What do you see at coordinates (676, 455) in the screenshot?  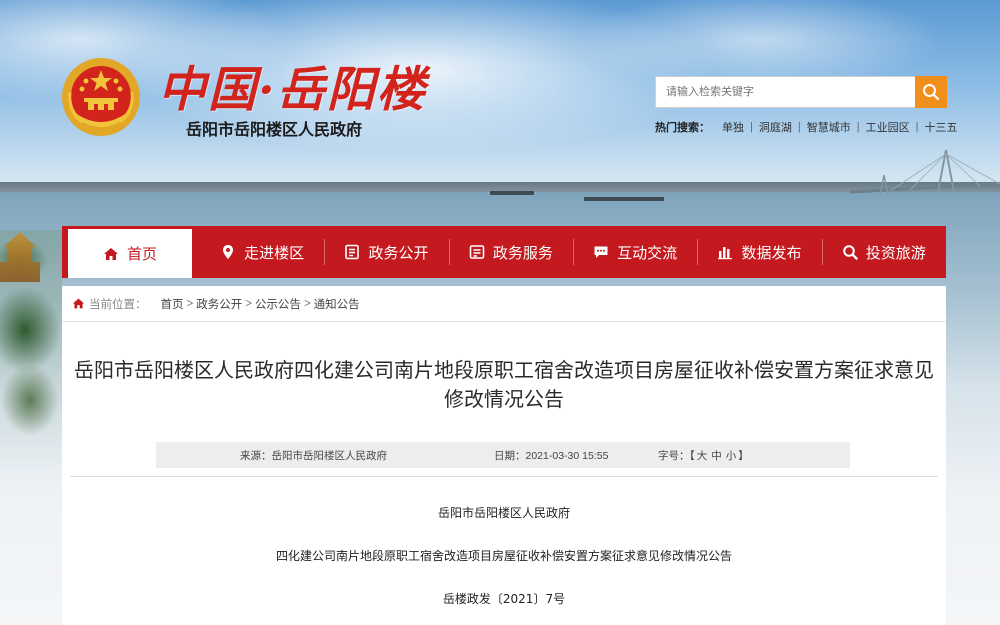 I see `font-size-label: 字号：【` at bounding box center [676, 455].